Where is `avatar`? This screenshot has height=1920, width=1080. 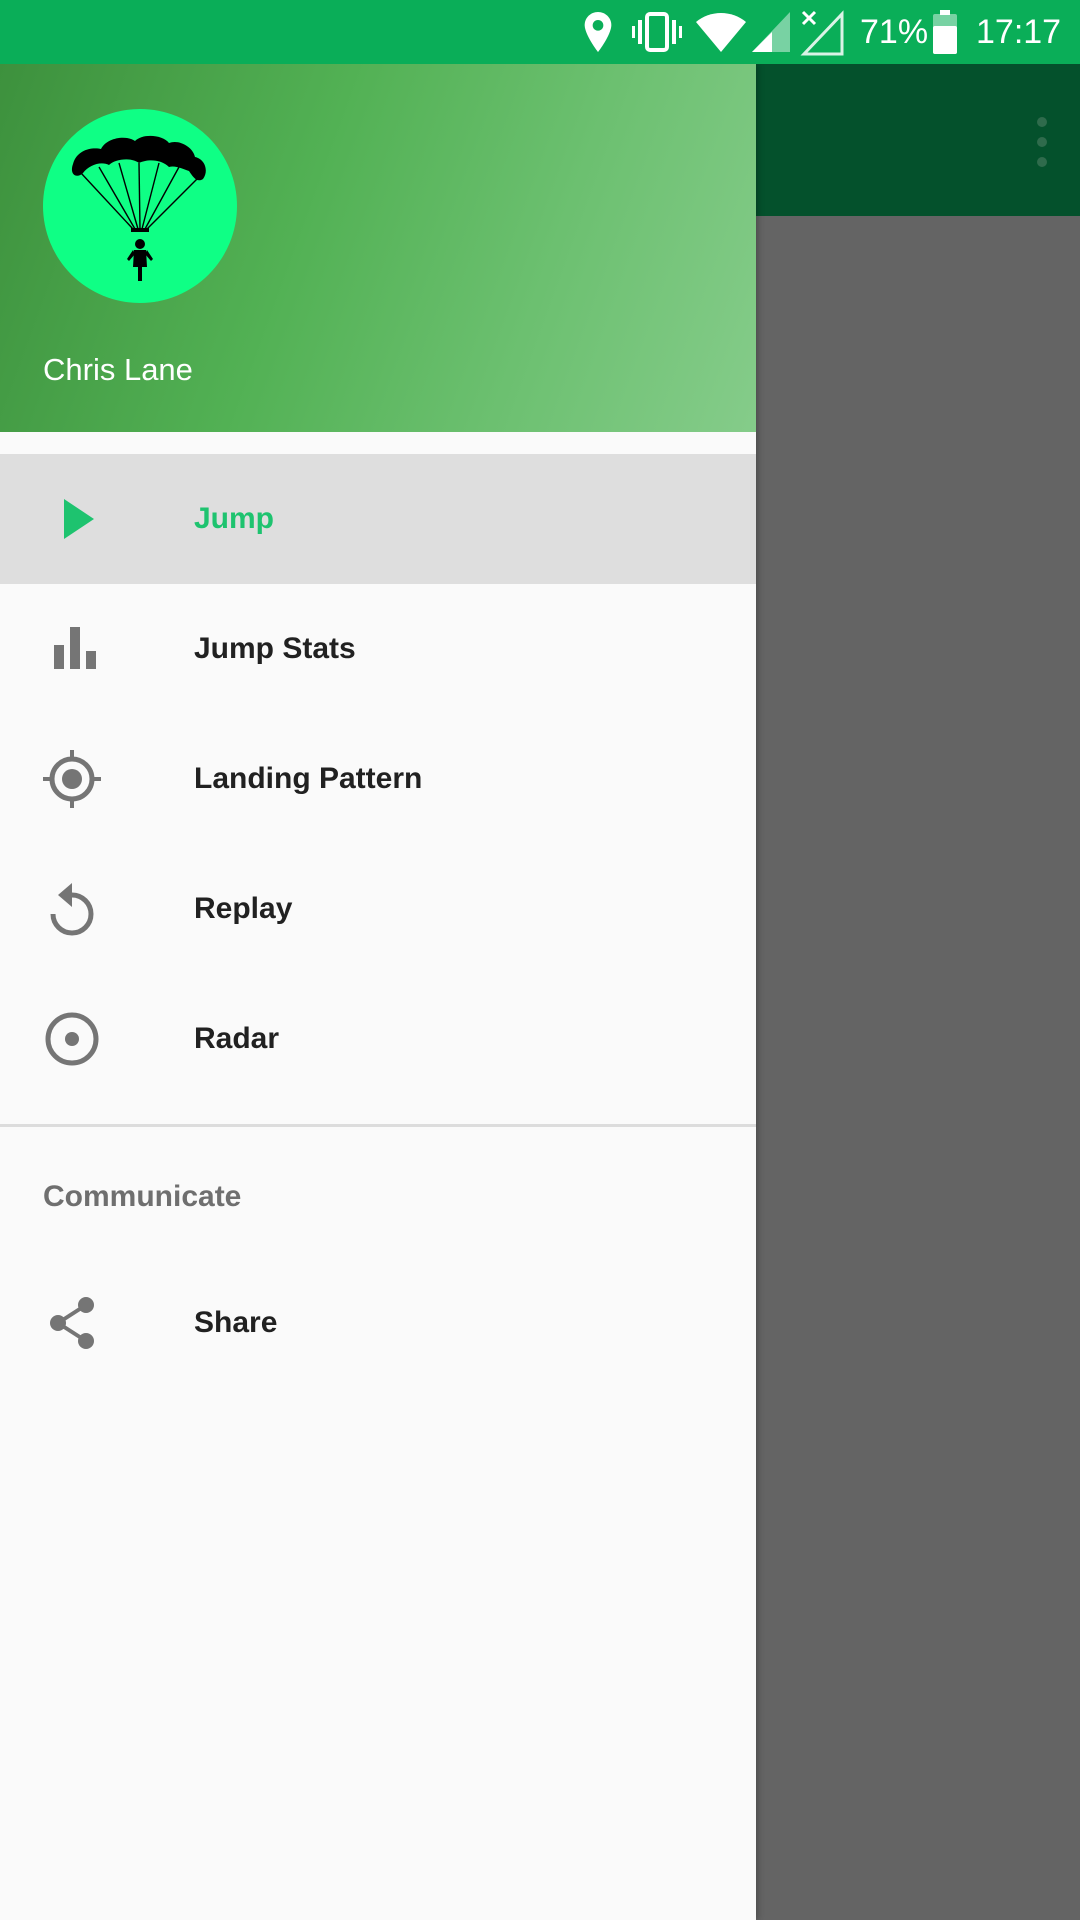
avatar is located at coordinates (140, 206).